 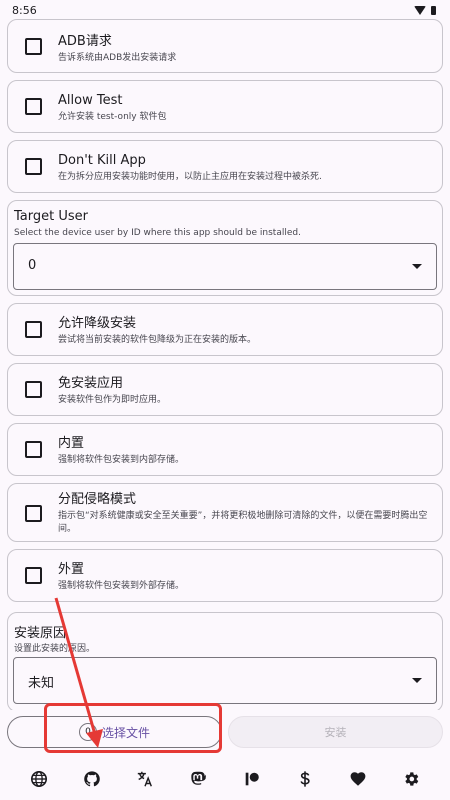 What do you see at coordinates (121, 460) in the screenshot?
I see `option-desc: 强制将软件包安装到内部存储。` at bounding box center [121, 460].